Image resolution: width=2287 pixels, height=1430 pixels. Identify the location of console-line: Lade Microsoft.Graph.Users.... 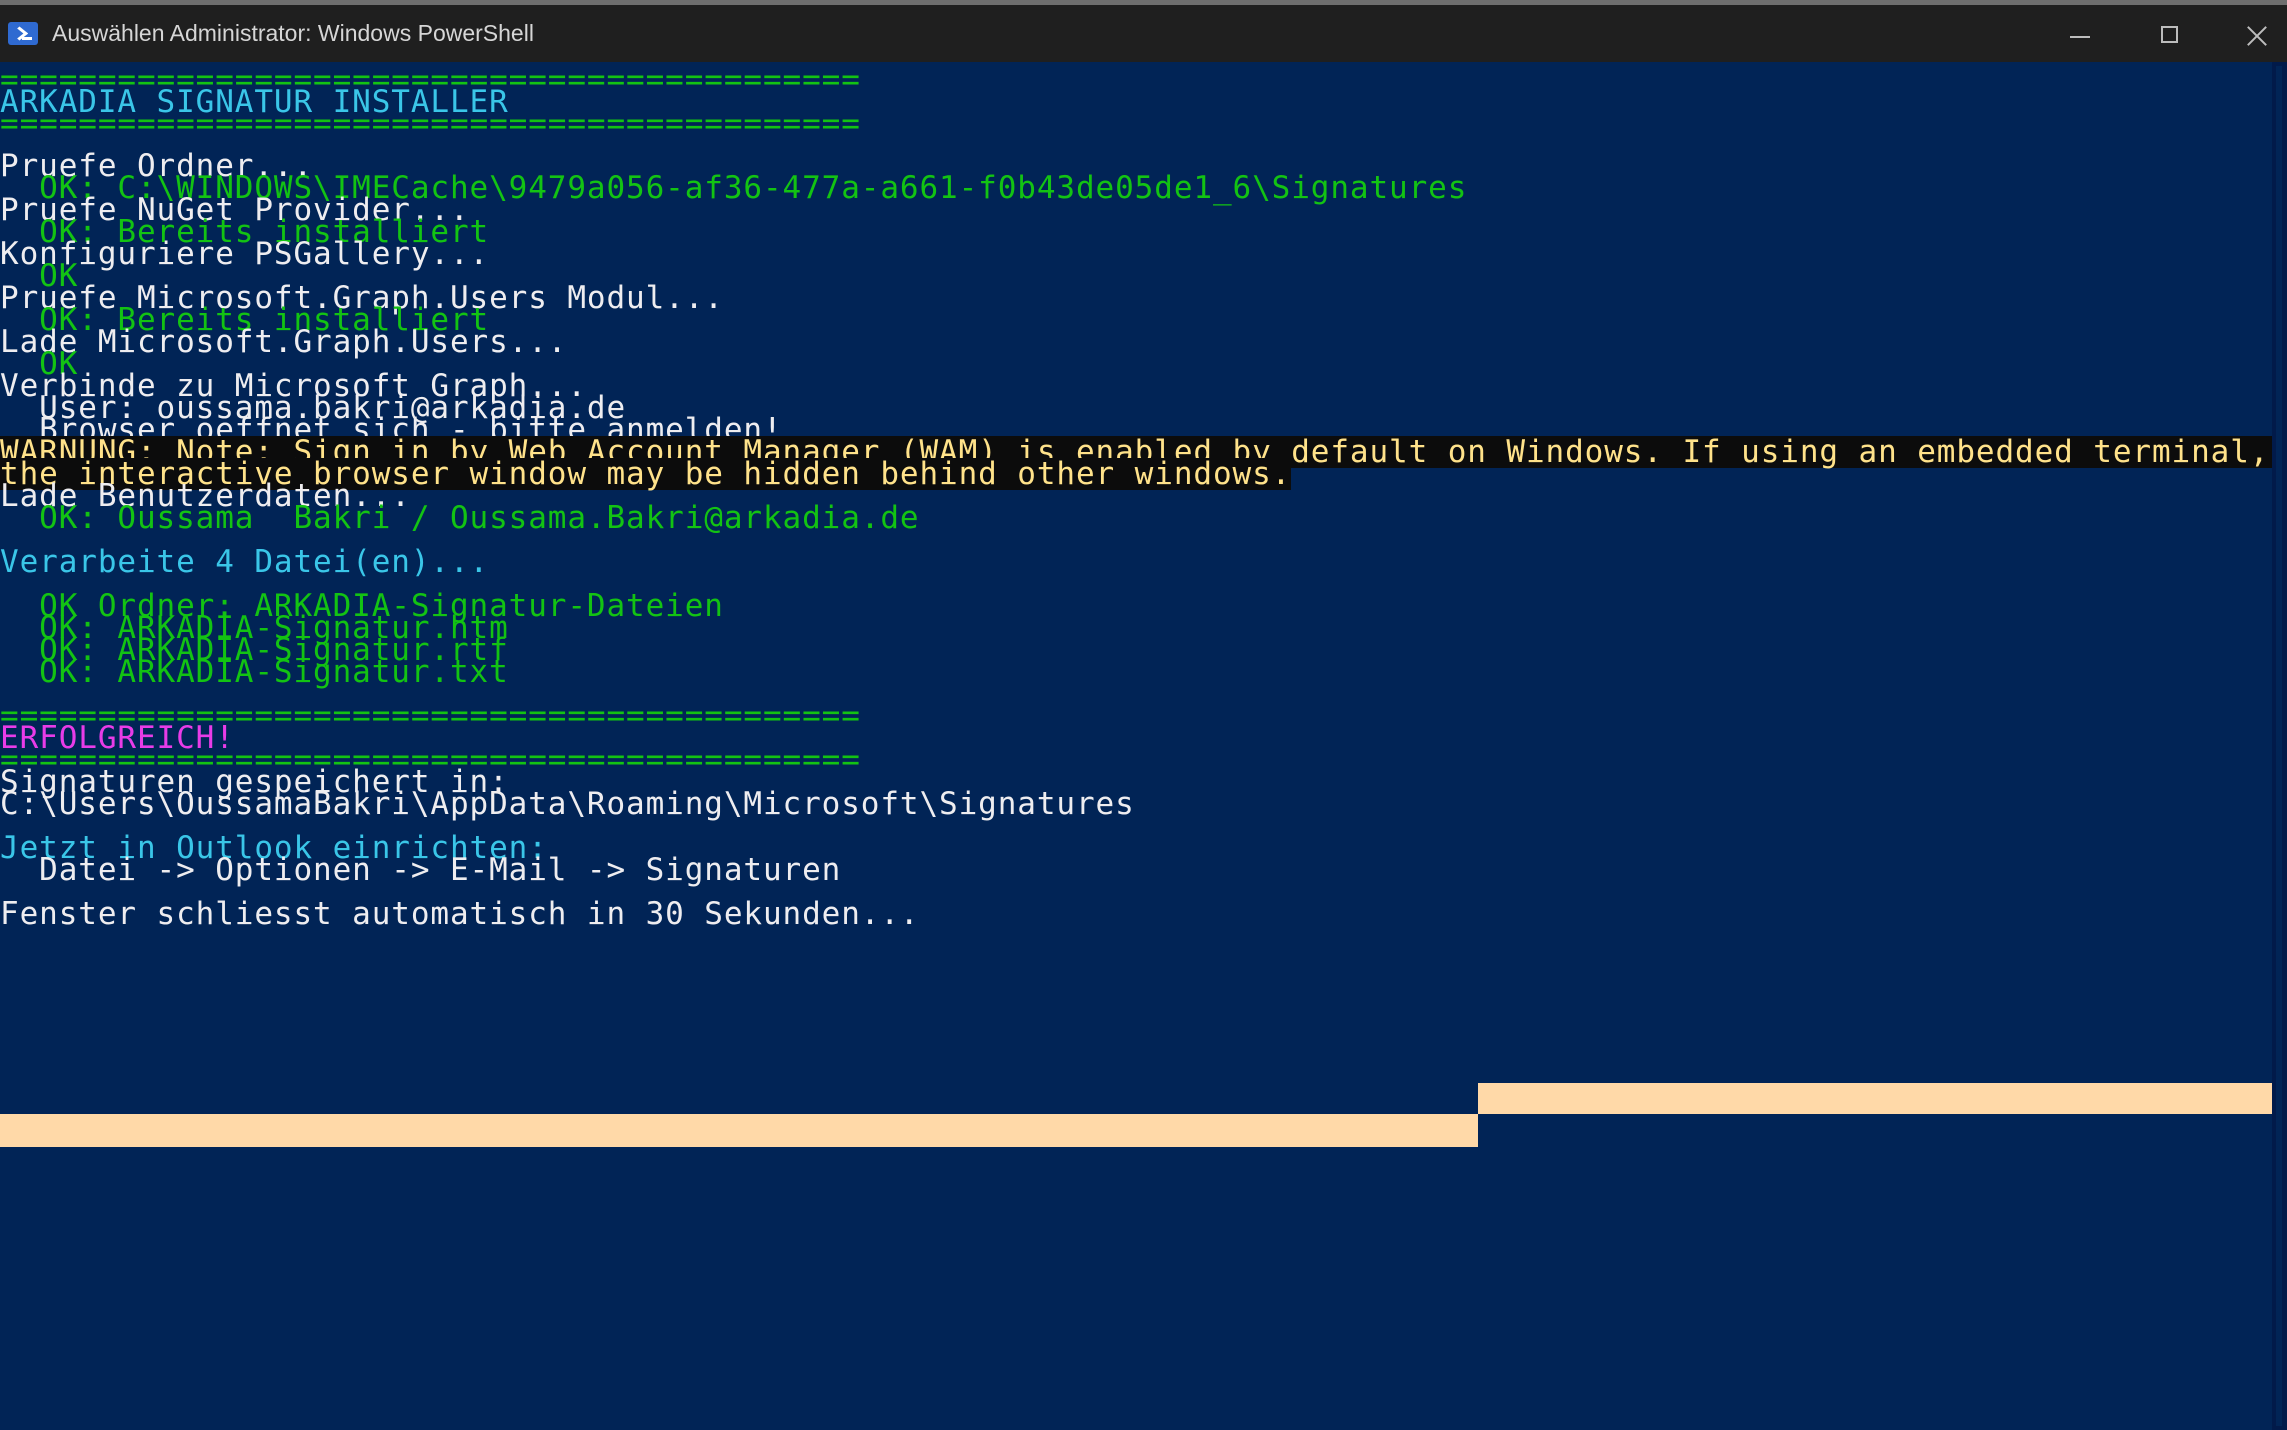
(284, 342).